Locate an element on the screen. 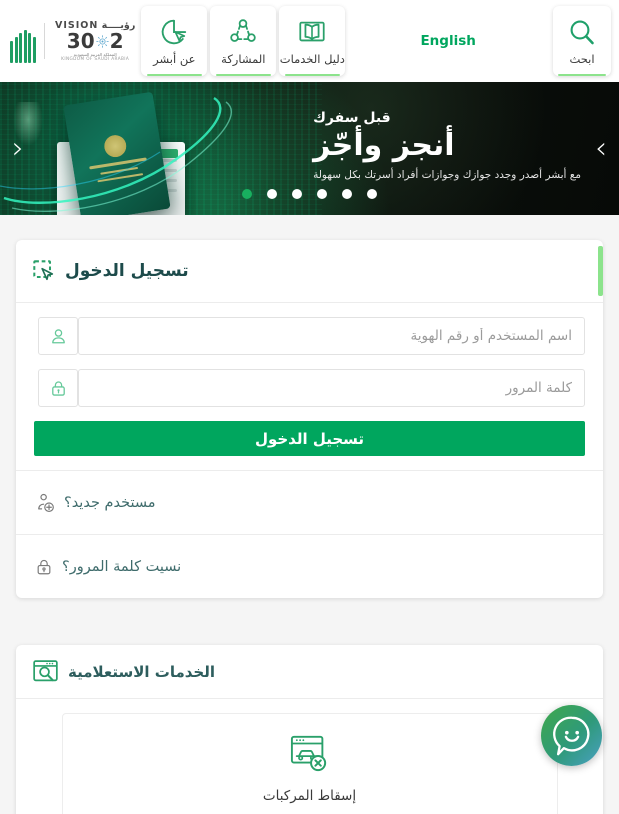 Image resolution: width=619 pixels, height=814 pixels. nav-button-about-absher: عن أبشر is located at coordinates (174, 41).